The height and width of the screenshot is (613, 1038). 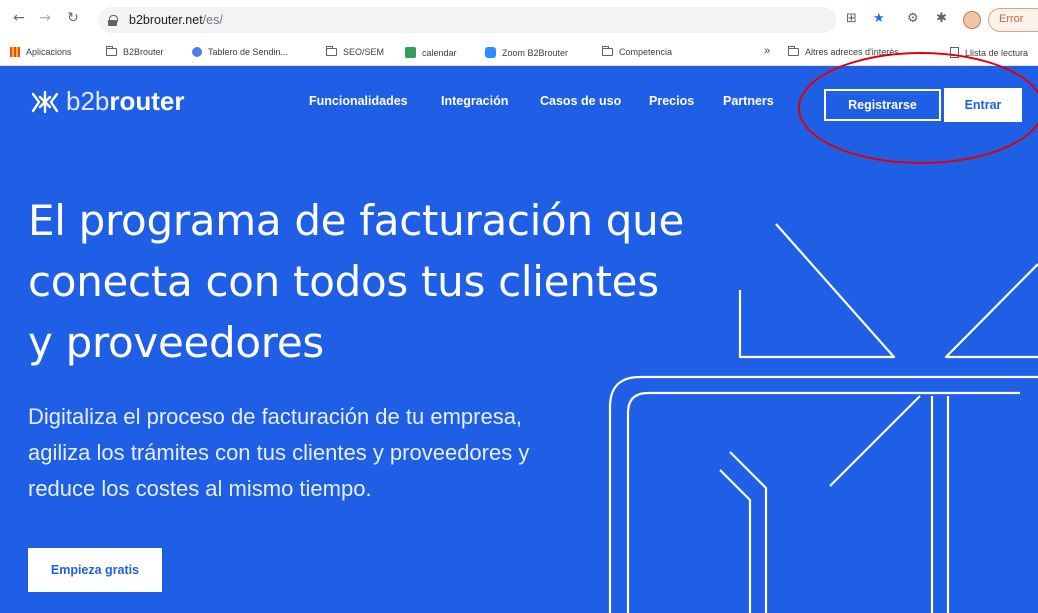 I want to click on extension-icon: ⚙, so click(x=913, y=18).